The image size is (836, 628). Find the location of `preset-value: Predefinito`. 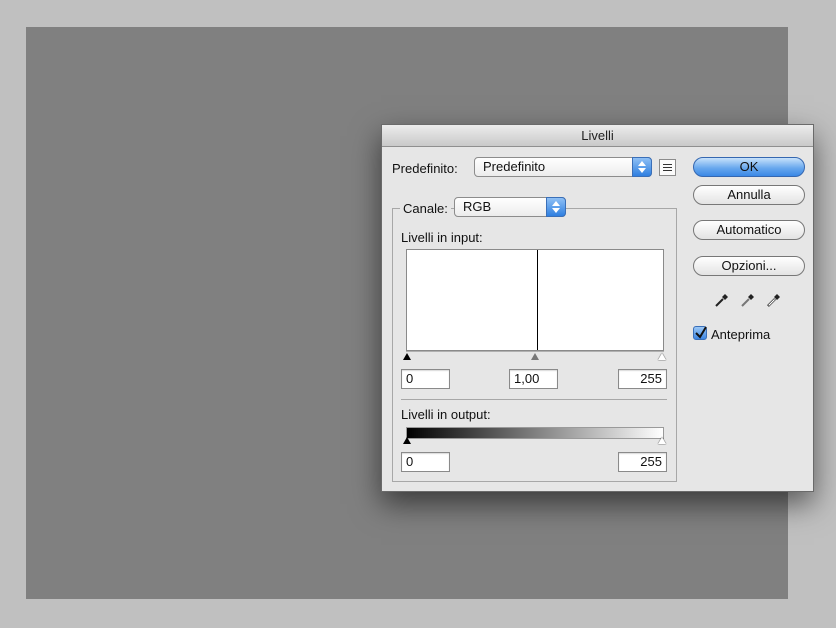

preset-value: Predefinito is located at coordinates (514, 166).